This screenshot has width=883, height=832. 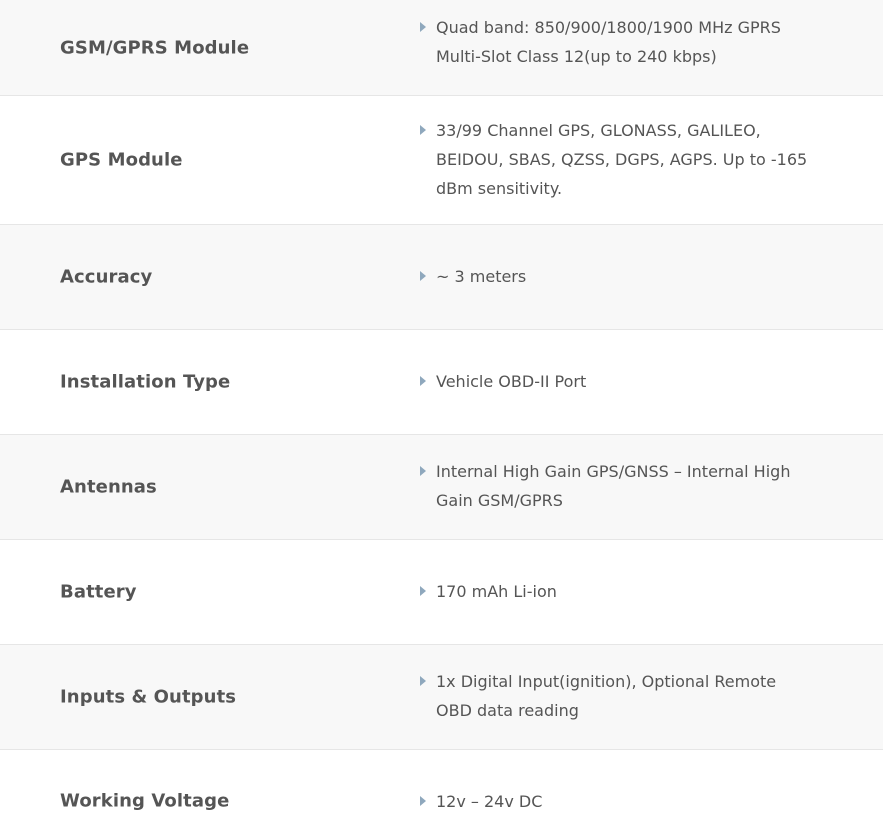 What do you see at coordinates (496, 591) in the screenshot?
I see `spec-value-text: 170 mAh Li-ion` at bounding box center [496, 591].